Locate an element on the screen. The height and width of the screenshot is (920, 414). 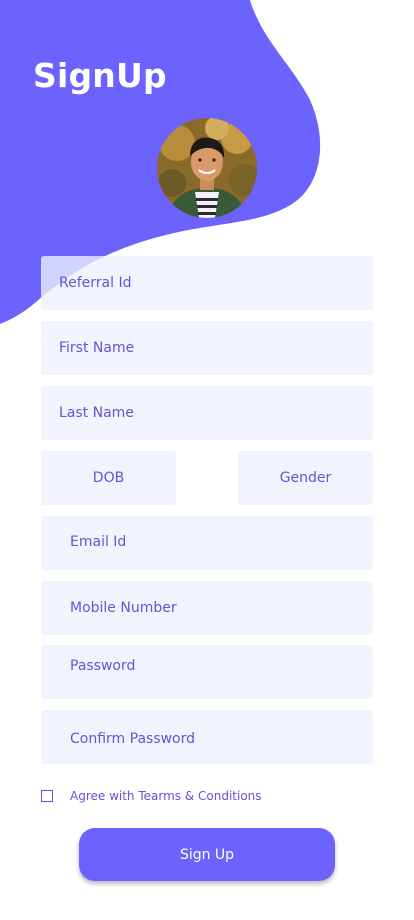
gender-select is located at coordinates (305, 478).